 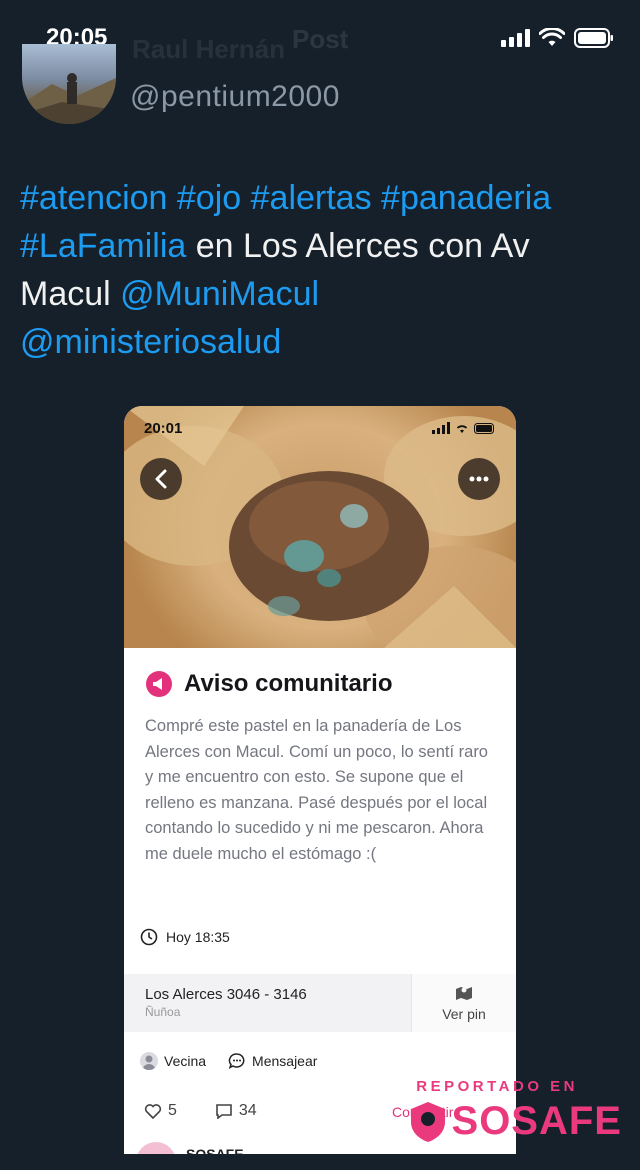 I want to click on user-handle: @pentium2000, so click(x=235, y=97).